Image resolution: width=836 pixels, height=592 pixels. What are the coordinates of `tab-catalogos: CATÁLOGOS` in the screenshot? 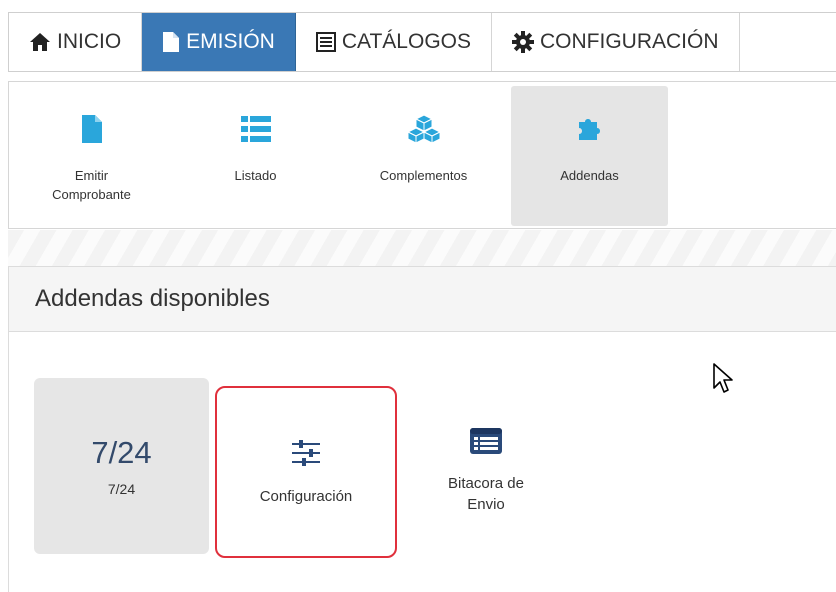 It's located at (394, 42).